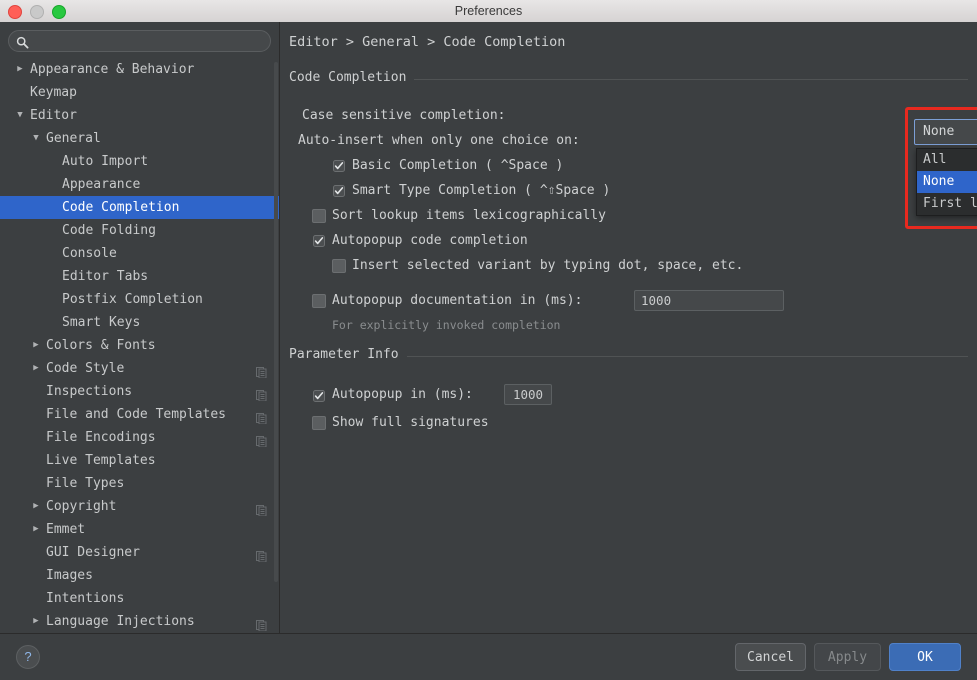 This screenshot has height=680, width=977. What do you see at coordinates (101, 437) in the screenshot?
I see `sidebar-item-label: File Encodings` at bounding box center [101, 437].